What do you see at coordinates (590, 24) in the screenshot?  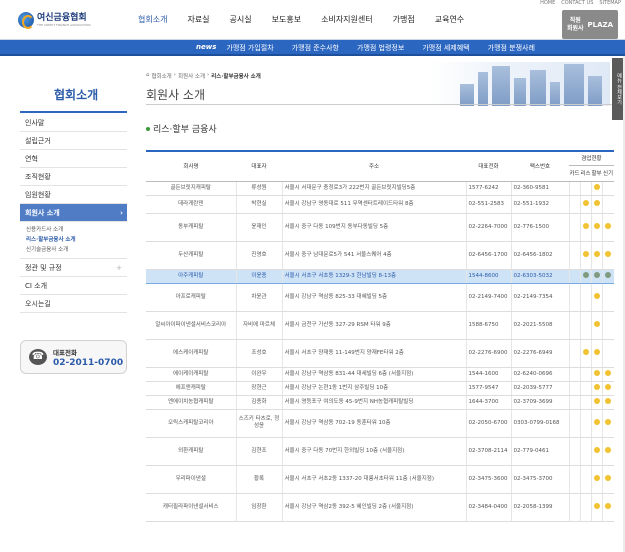 I see `plaza-button: 직원 회원사 PLAZA` at bounding box center [590, 24].